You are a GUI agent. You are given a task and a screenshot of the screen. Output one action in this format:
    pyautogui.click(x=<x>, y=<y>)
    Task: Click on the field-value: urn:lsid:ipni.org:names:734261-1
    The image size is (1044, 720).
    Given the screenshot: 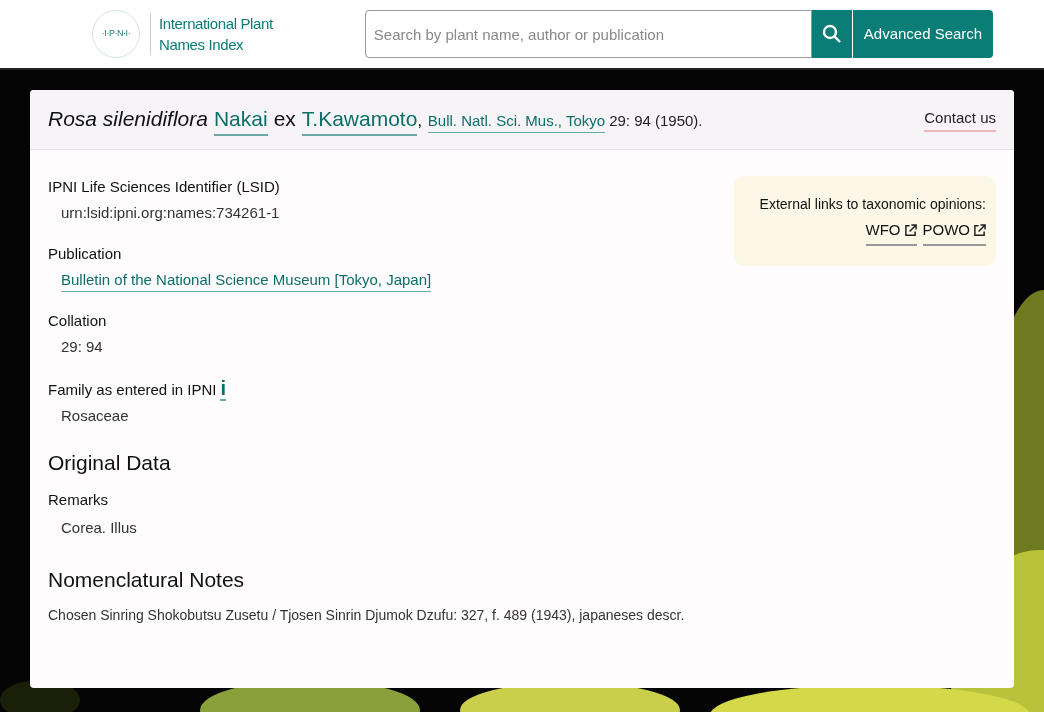 What is the action you would take?
    pyautogui.click(x=171, y=213)
    